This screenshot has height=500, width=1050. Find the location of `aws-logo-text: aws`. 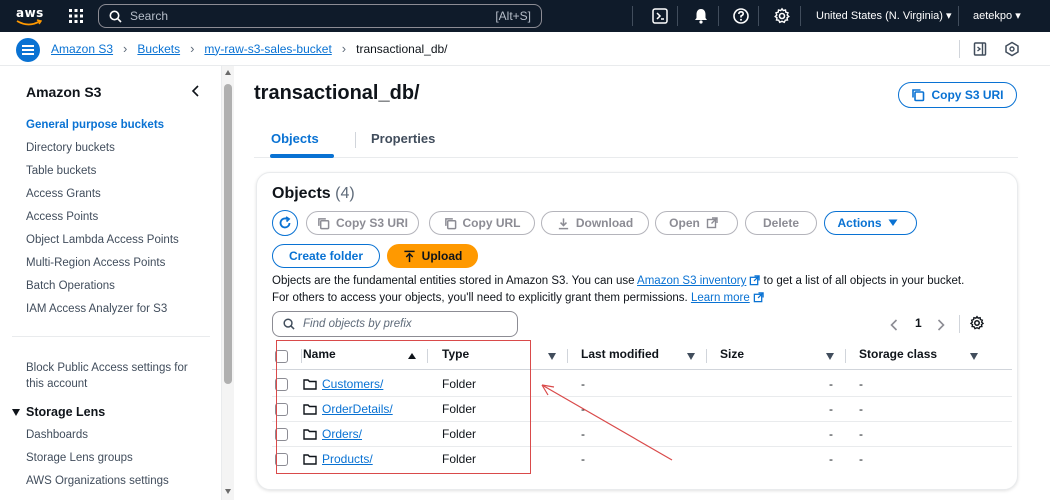

aws-logo-text: aws is located at coordinates (30, 13).